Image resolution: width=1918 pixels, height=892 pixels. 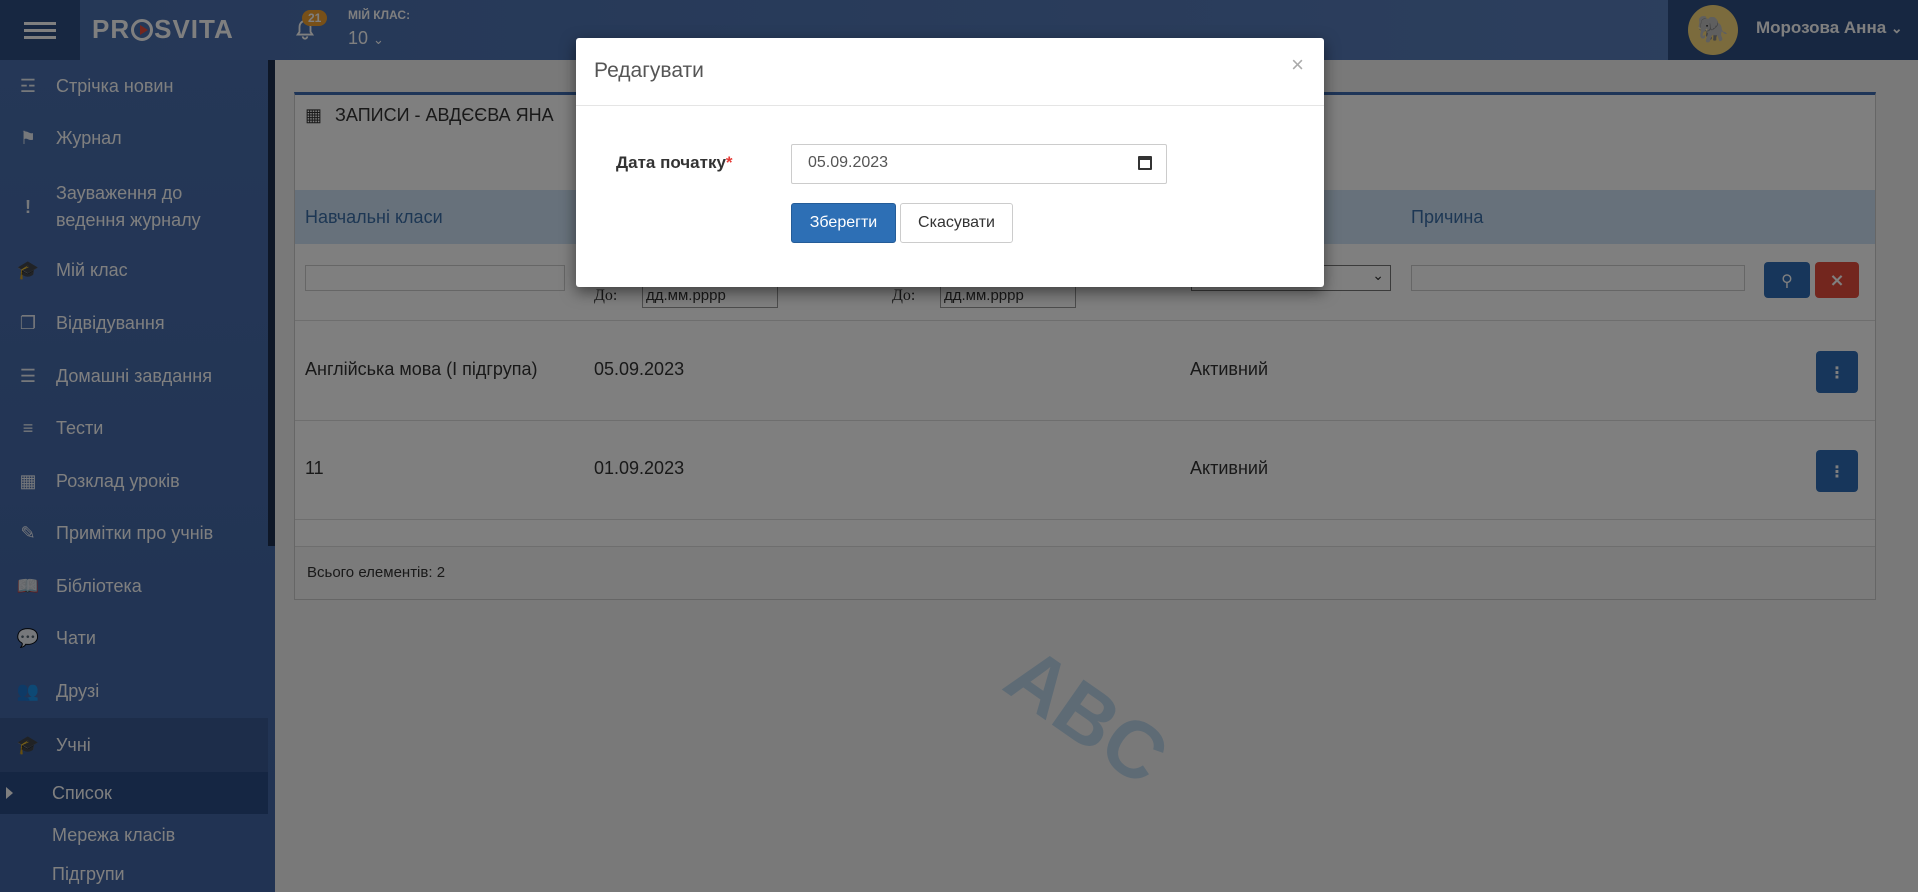 I want to click on modal-header: Редагувати ×, so click(x=950, y=72).